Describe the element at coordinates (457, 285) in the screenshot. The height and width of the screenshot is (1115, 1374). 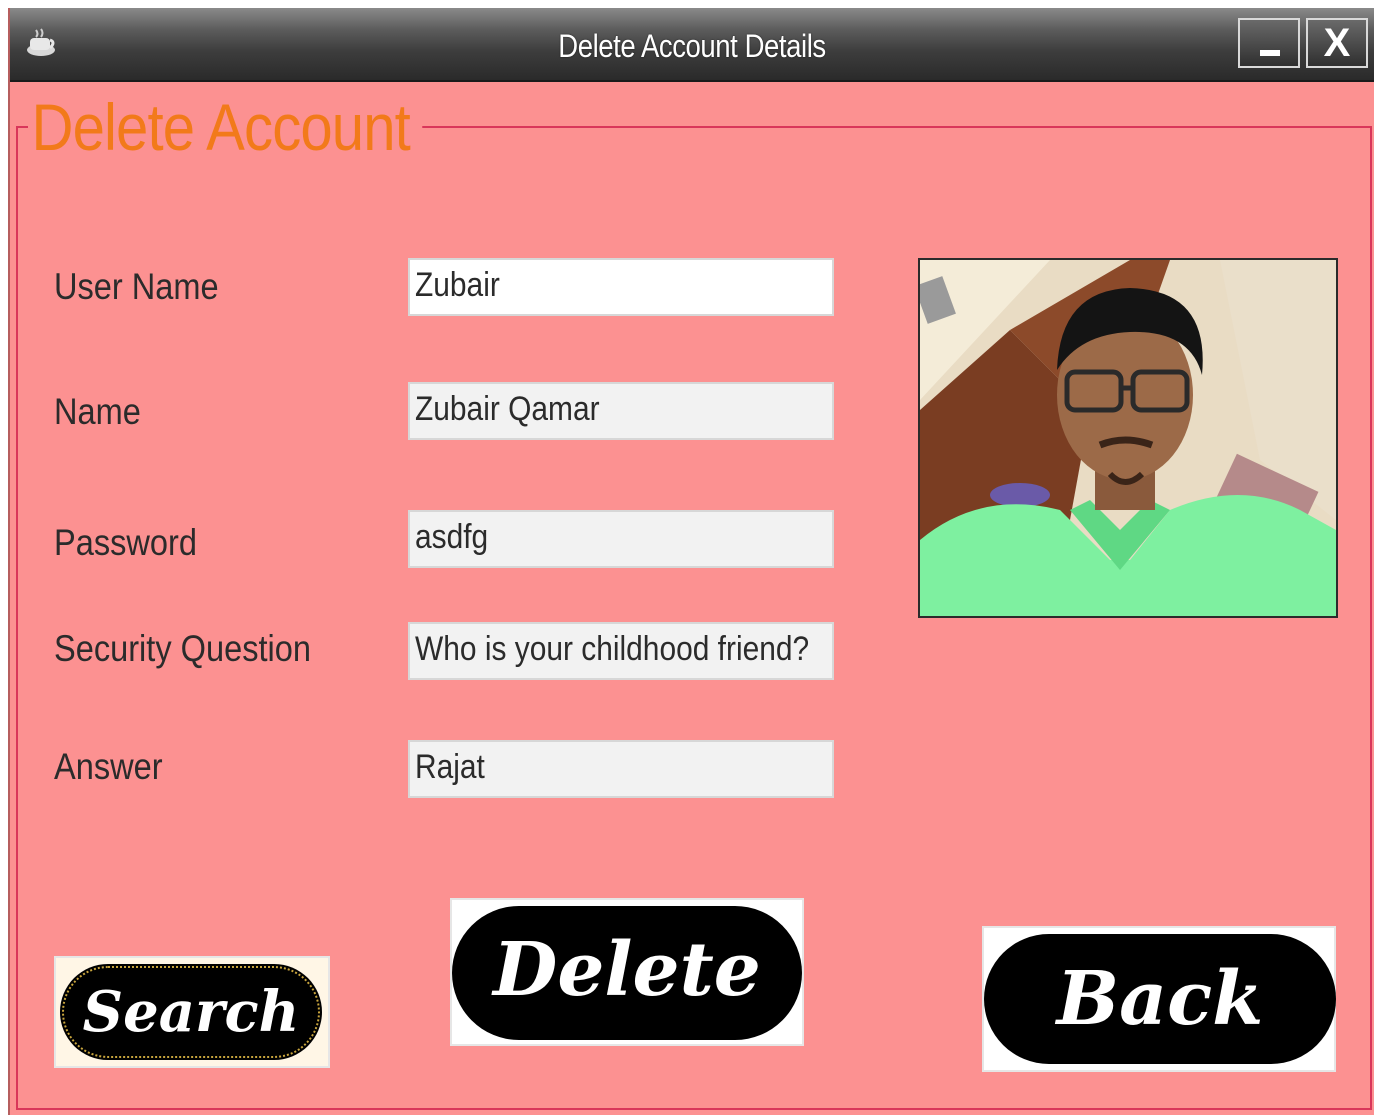
I see `username-value: Zubair` at that location.